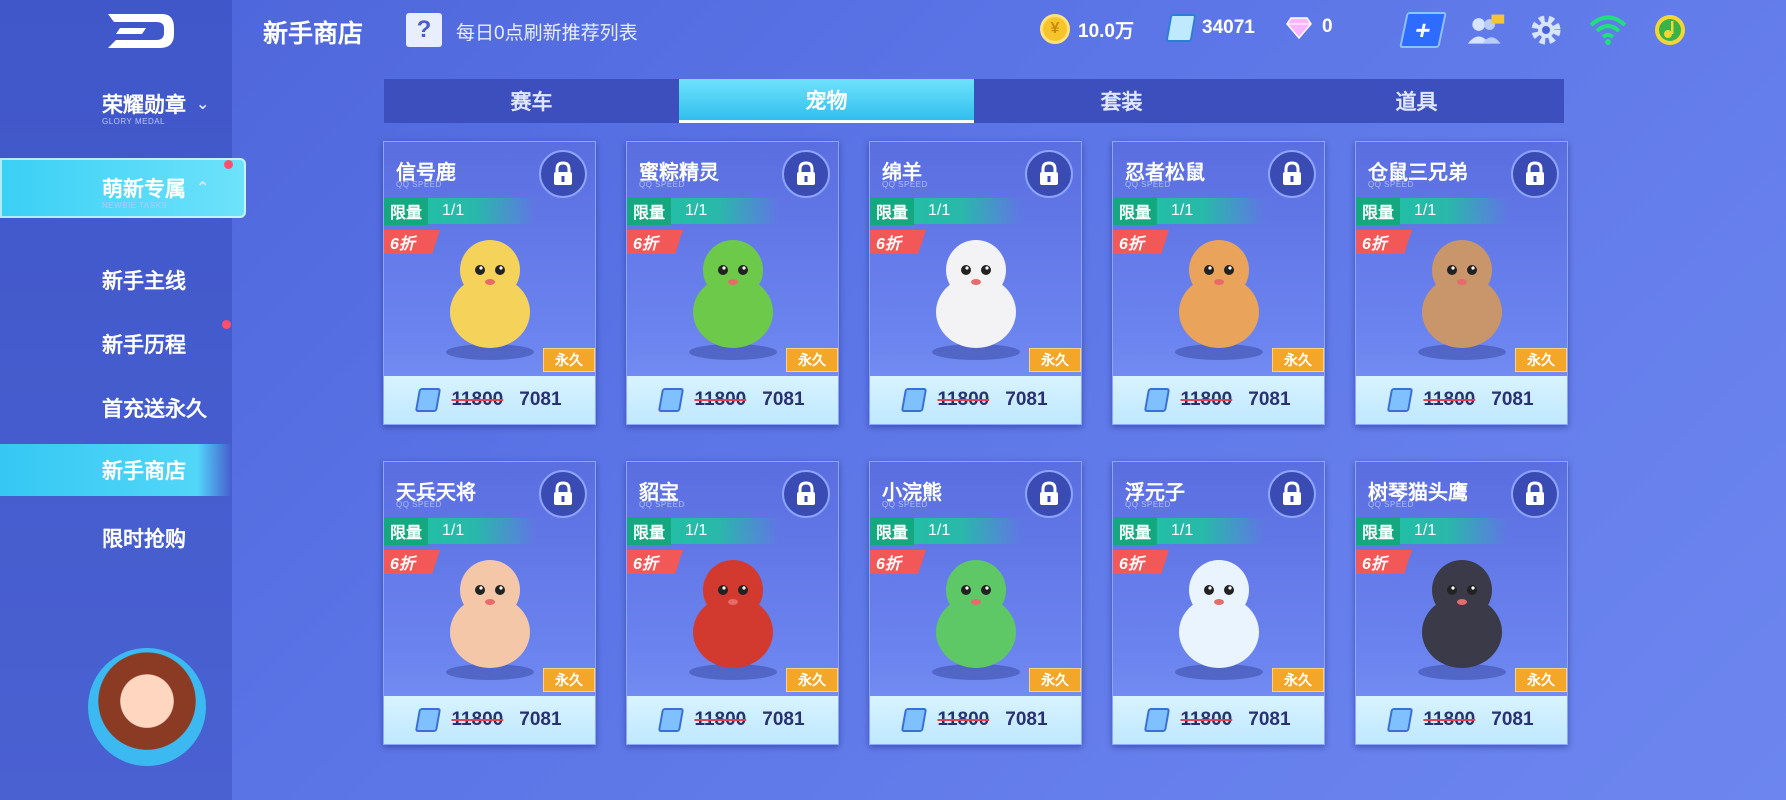 The height and width of the screenshot is (800, 1786). I want to click on sidebar-item-first-charge: 首充送永久, so click(116, 408).